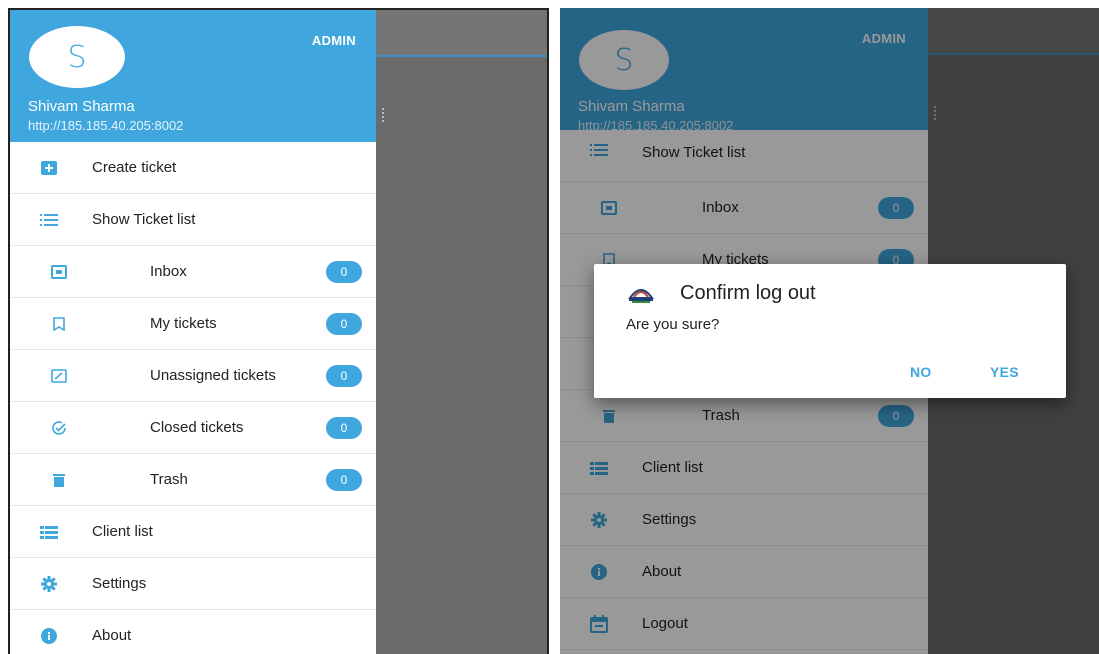  What do you see at coordinates (144, 219) in the screenshot?
I see `menu-item-label: Show Ticket list` at bounding box center [144, 219].